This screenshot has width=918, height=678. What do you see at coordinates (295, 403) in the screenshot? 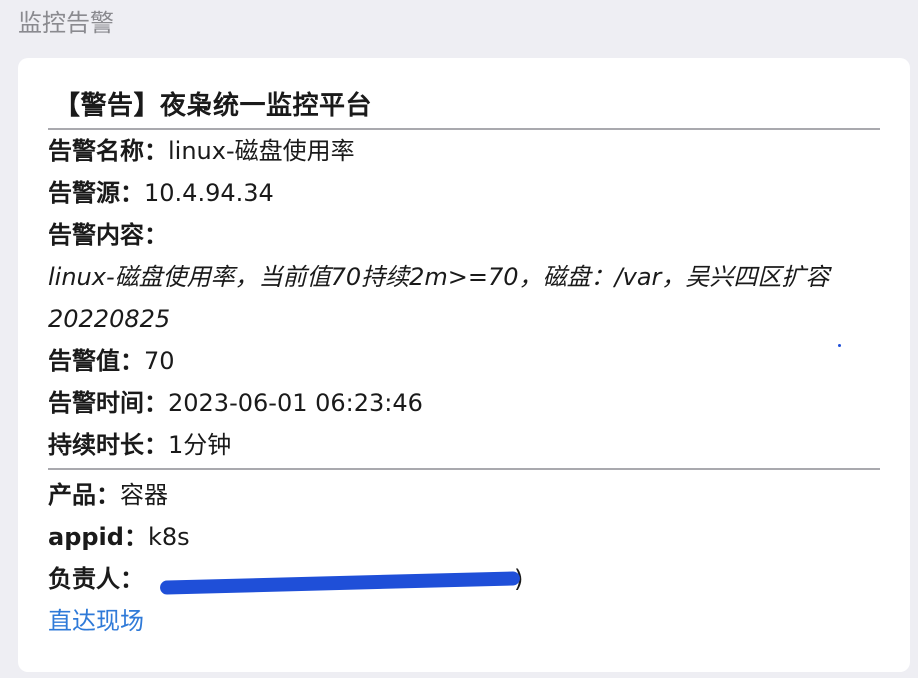
I see `alert-time-value: 2023-06-01 06:23:46` at bounding box center [295, 403].